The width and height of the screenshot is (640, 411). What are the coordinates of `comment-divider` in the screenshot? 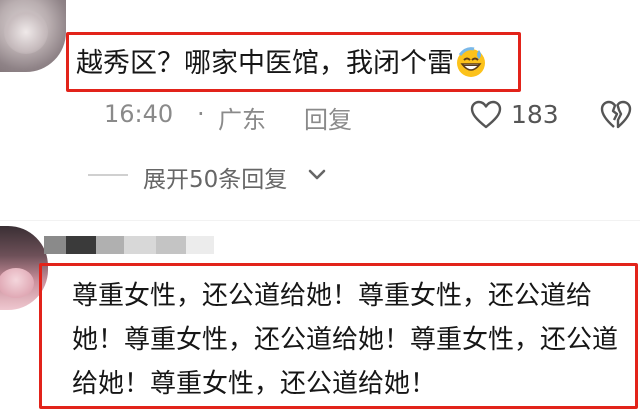 It's located at (320, 220).